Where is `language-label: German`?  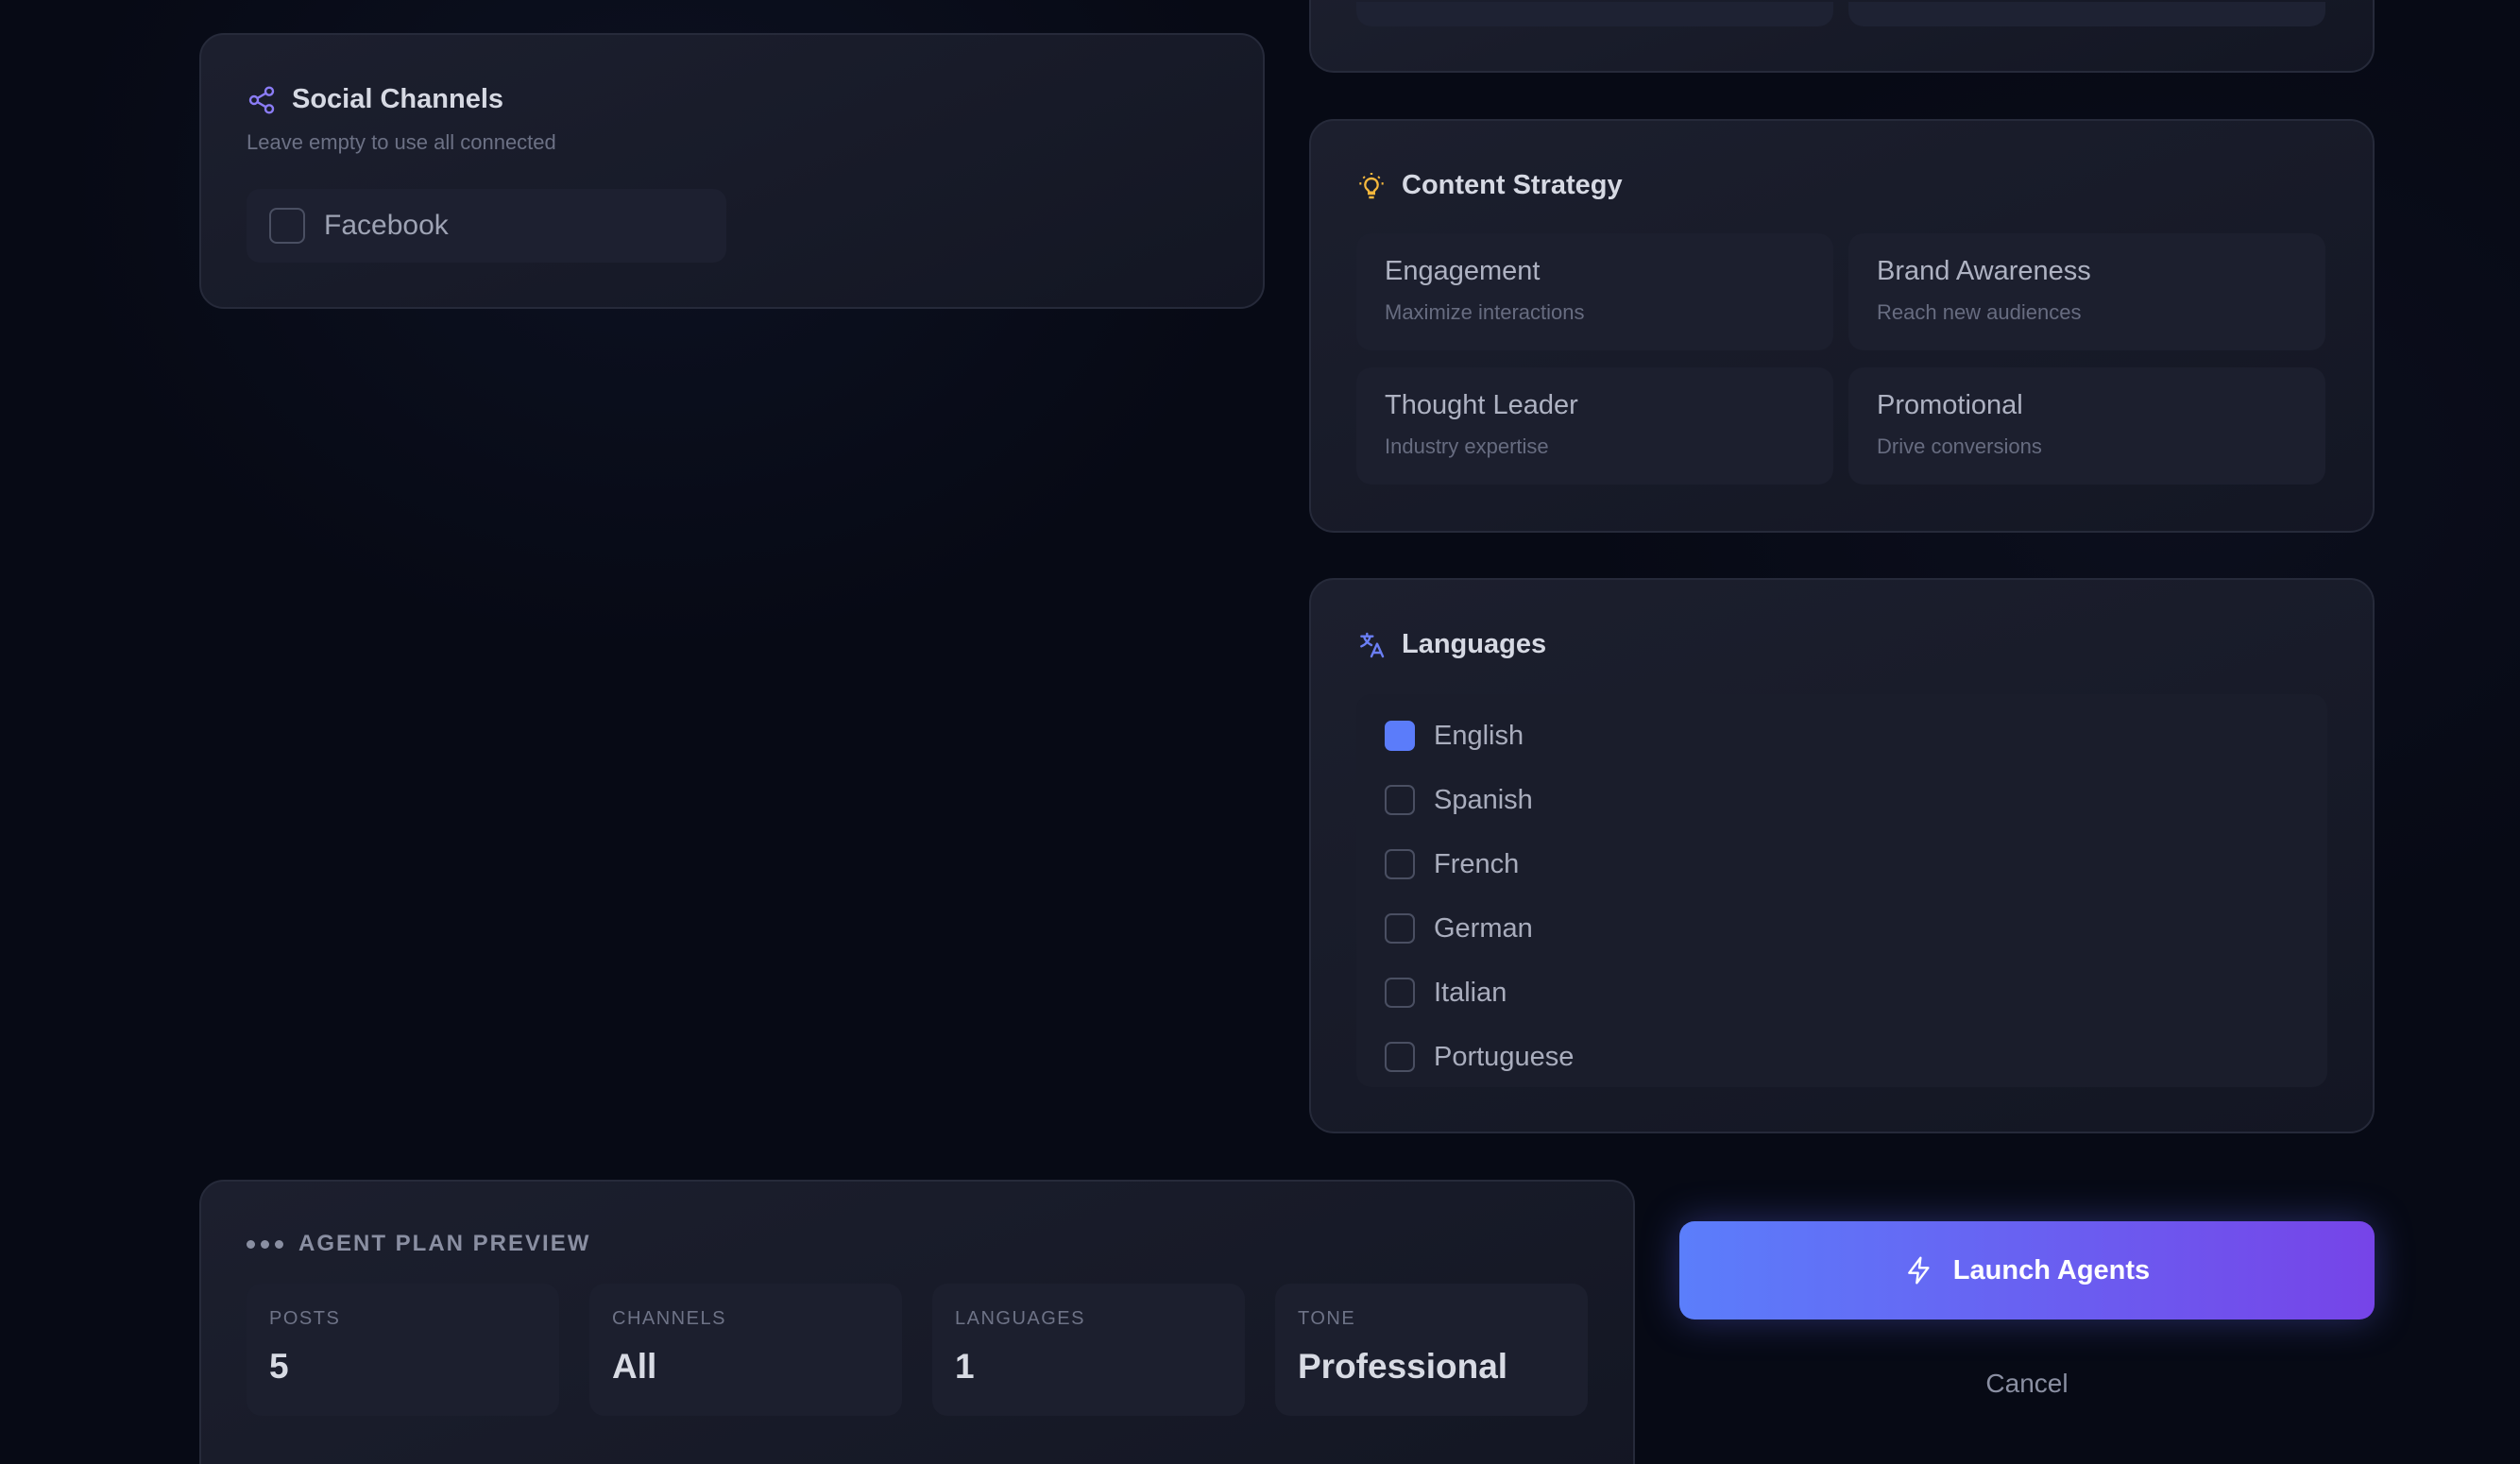 language-label: German is located at coordinates (1483, 928).